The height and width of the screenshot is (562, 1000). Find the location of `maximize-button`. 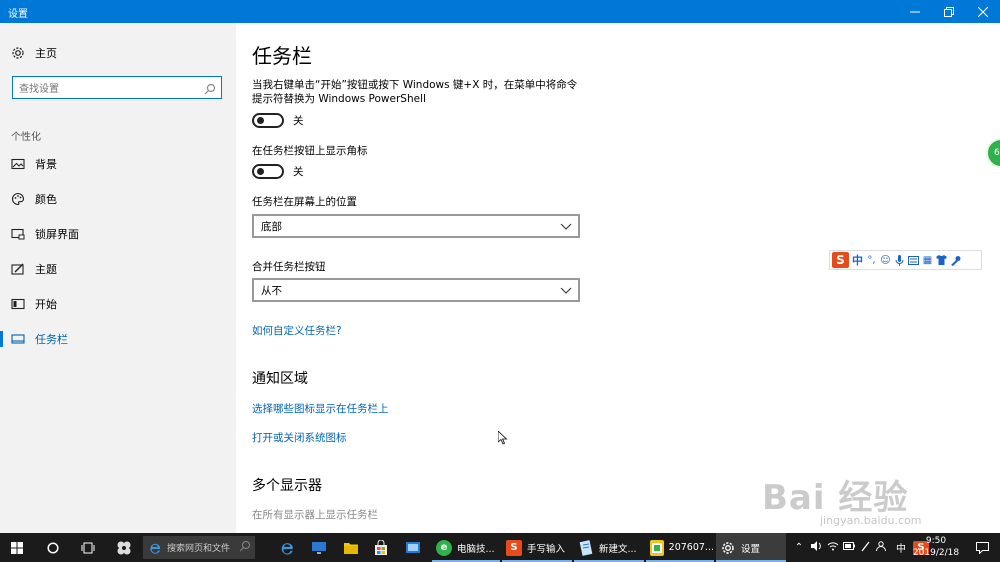

maximize-button is located at coordinates (949, 11).